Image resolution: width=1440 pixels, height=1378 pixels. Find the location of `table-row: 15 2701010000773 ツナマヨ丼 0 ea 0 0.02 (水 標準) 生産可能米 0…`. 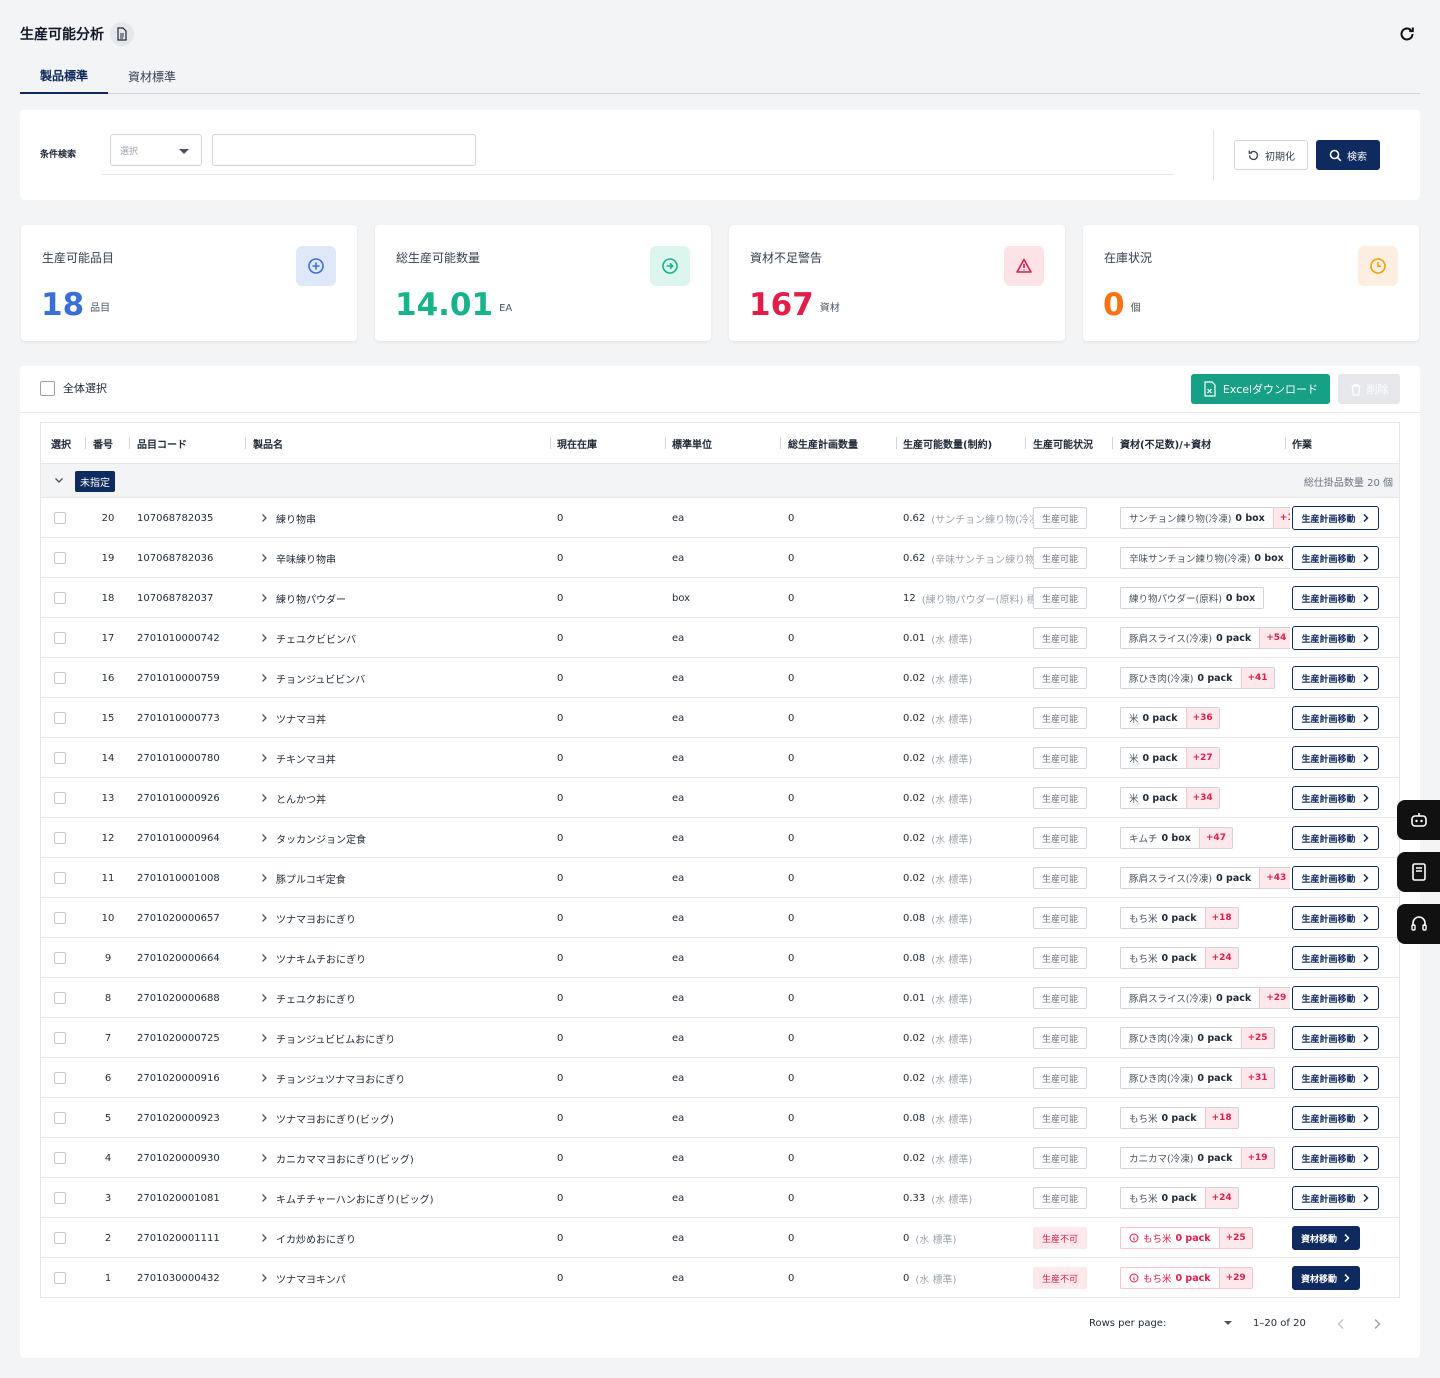

table-row: 15 2701010000773 ツナマヨ丼 0 ea 0 0.02 (水 標準) 生産可能米 0… is located at coordinates (720, 718).